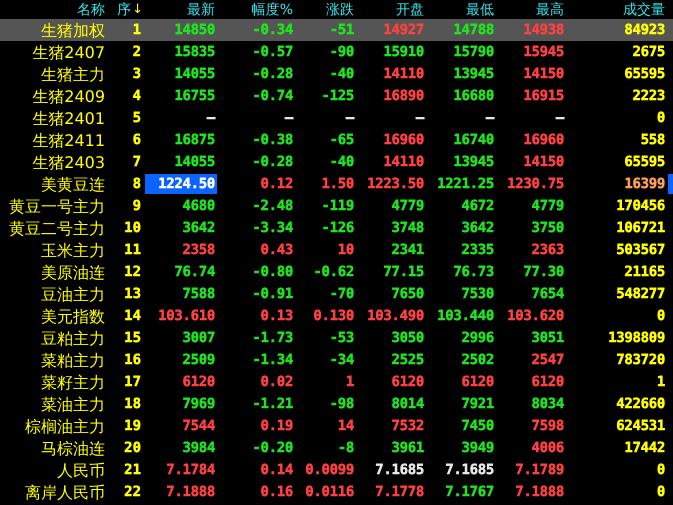  Describe the element at coordinates (477, 360) in the screenshot. I see `quote-value: 2502` at that location.